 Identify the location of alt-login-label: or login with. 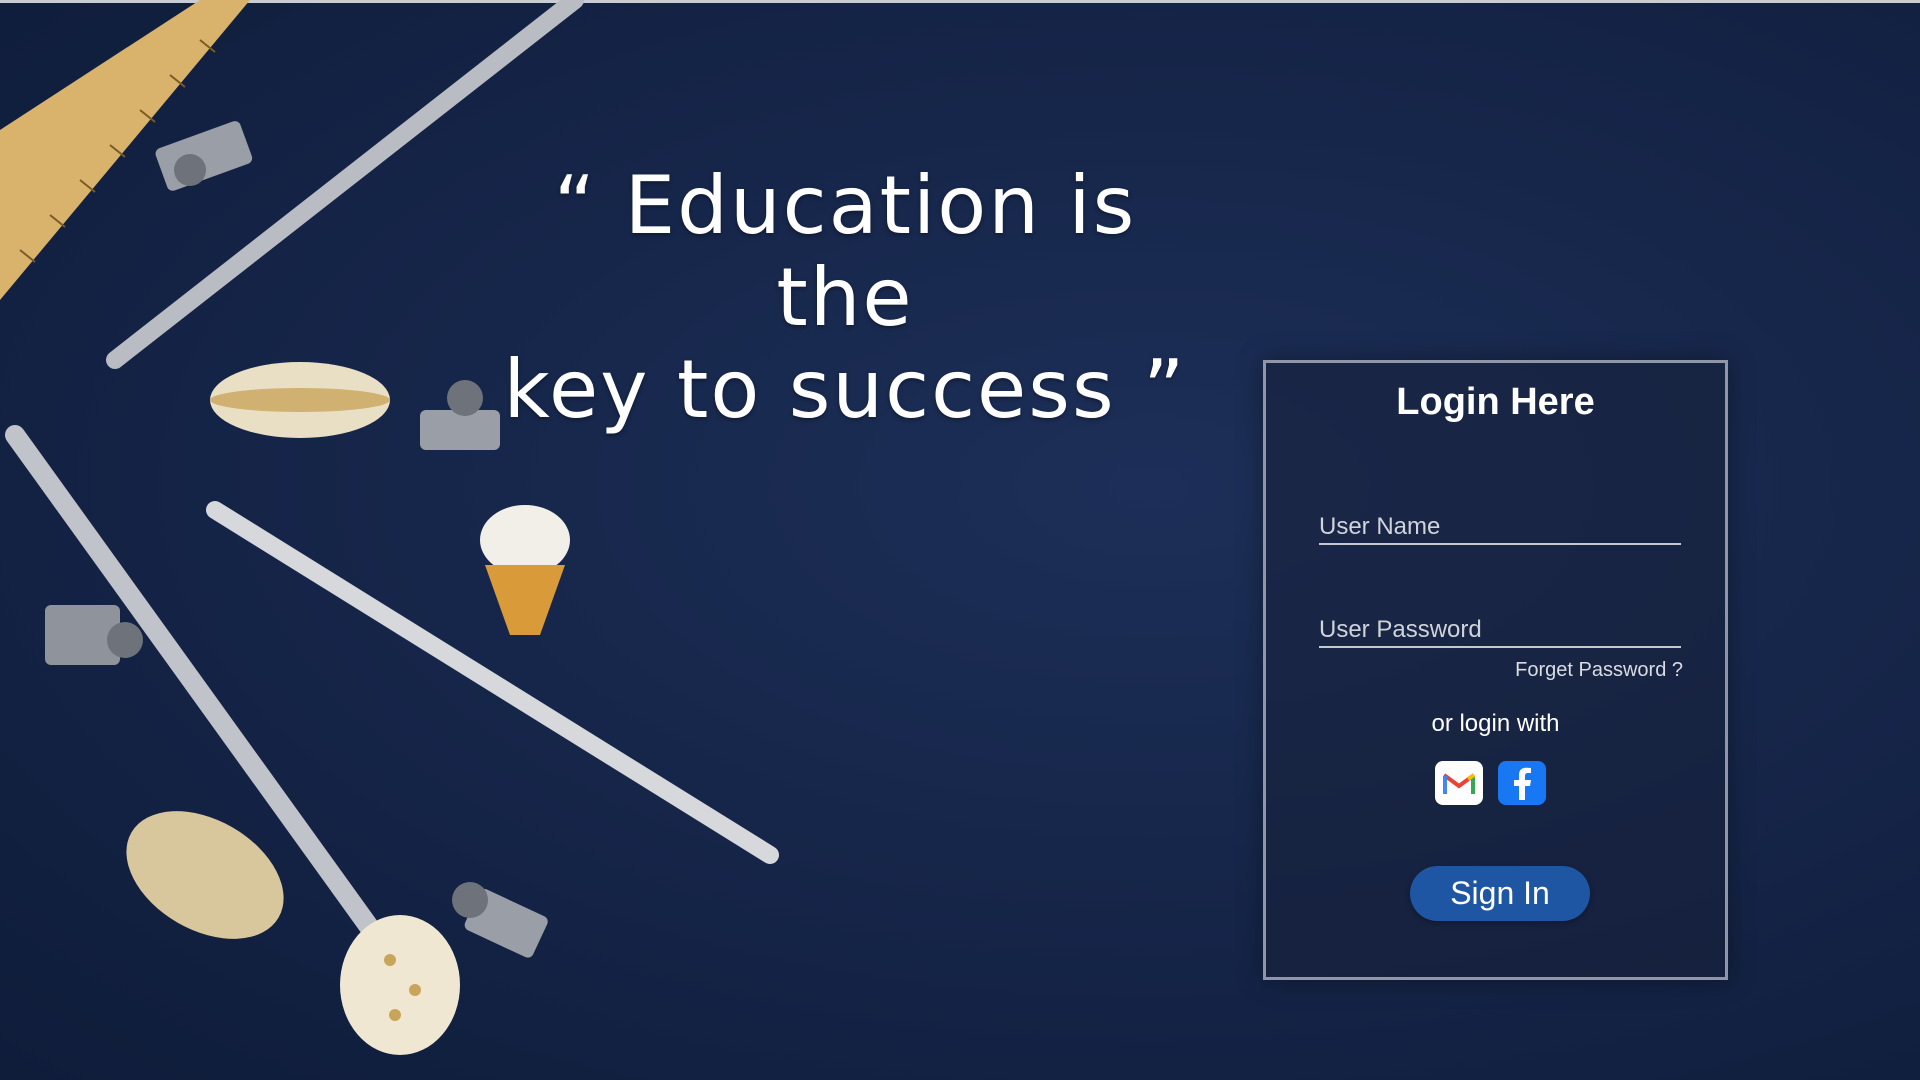
(1495, 723).